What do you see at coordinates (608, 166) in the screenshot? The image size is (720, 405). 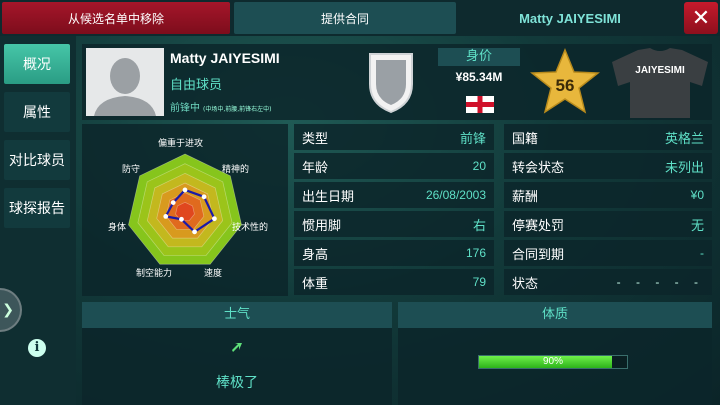 I see `info-row-transfer-status: 转会状态 未列出` at bounding box center [608, 166].